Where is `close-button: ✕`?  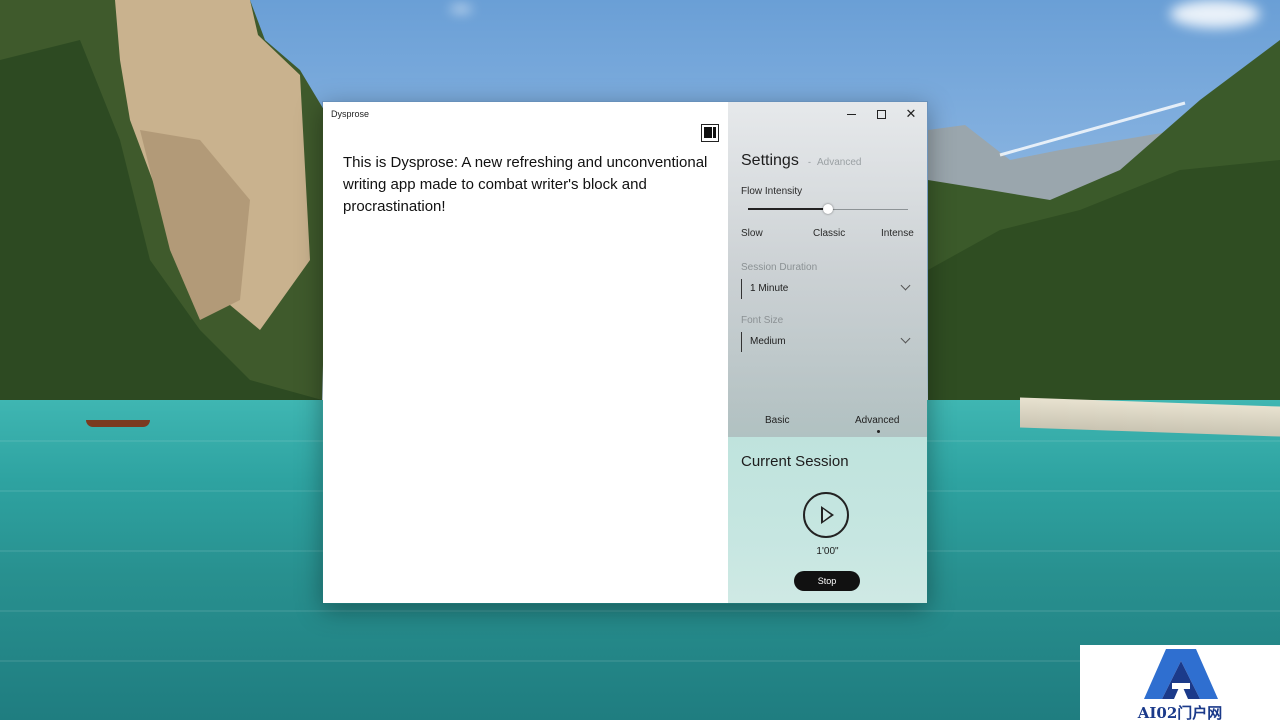 close-button: ✕ is located at coordinates (911, 114).